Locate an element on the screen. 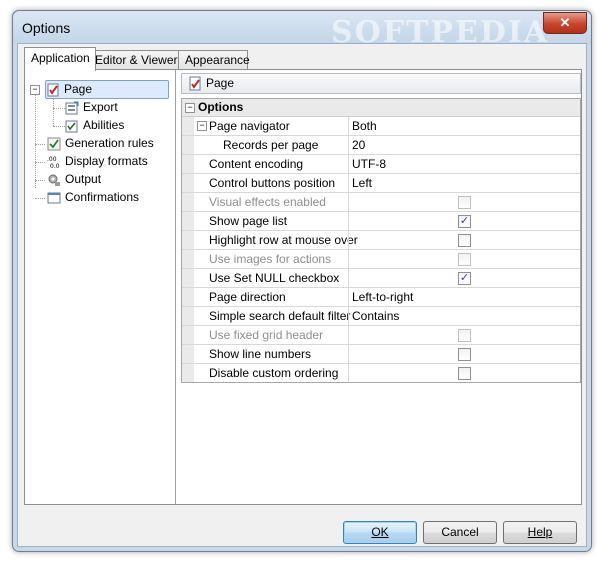  property-name: Page direction is located at coordinates (247, 297).